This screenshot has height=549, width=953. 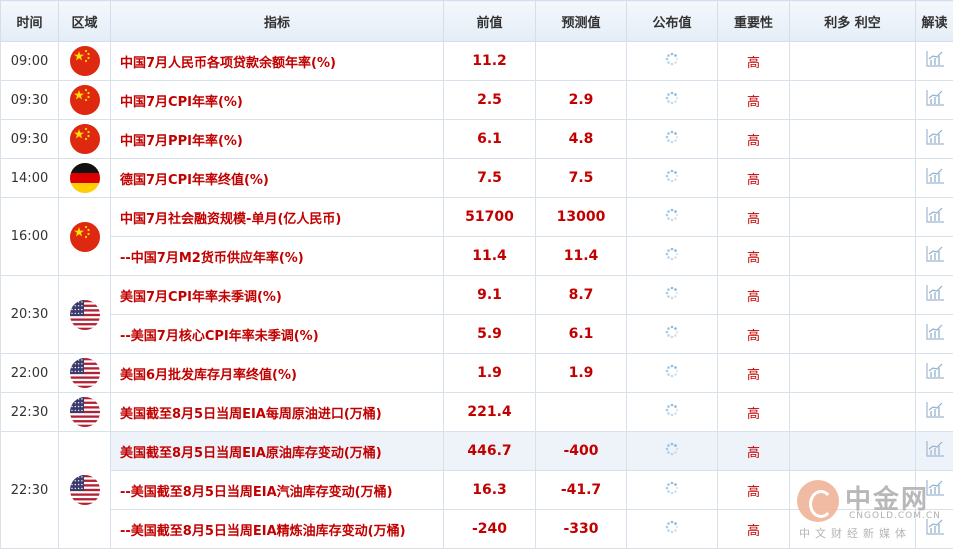 What do you see at coordinates (489, 529) in the screenshot?
I see `prev-value: -240` at bounding box center [489, 529].